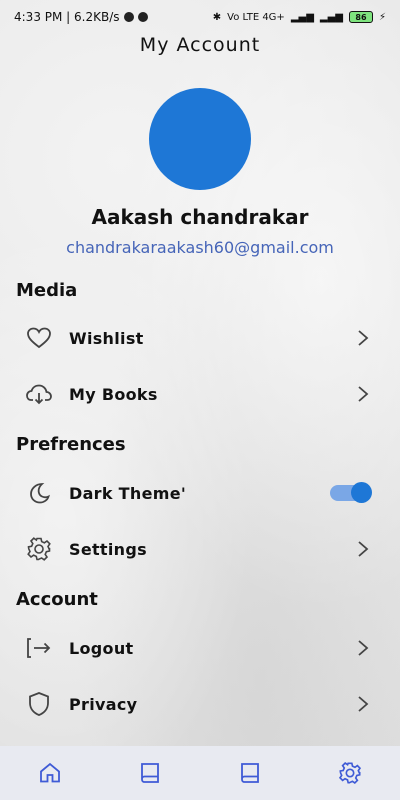 The image size is (400, 800). I want to click on toggle-knob, so click(361, 492).